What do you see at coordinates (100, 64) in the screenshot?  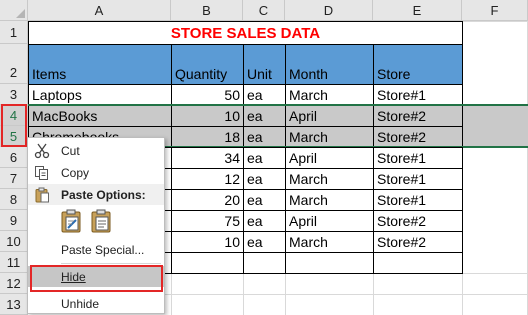 I see `header-items: Items` at bounding box center [100, 64].